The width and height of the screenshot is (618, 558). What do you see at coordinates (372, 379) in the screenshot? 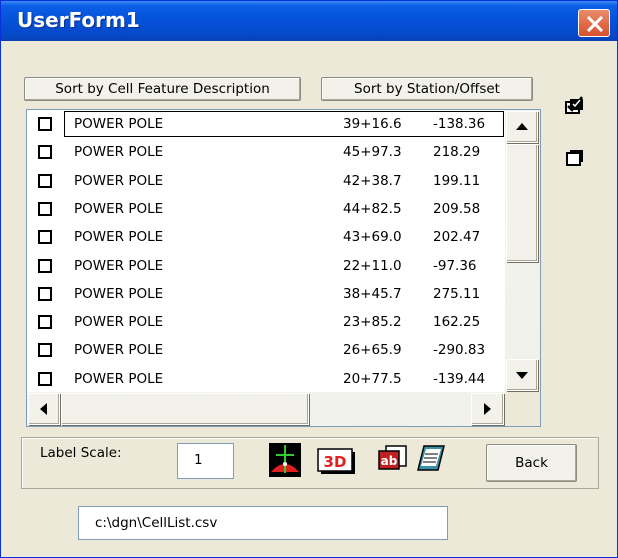
I see `row-station: 20+77.5` at bounding box center [372, 379].